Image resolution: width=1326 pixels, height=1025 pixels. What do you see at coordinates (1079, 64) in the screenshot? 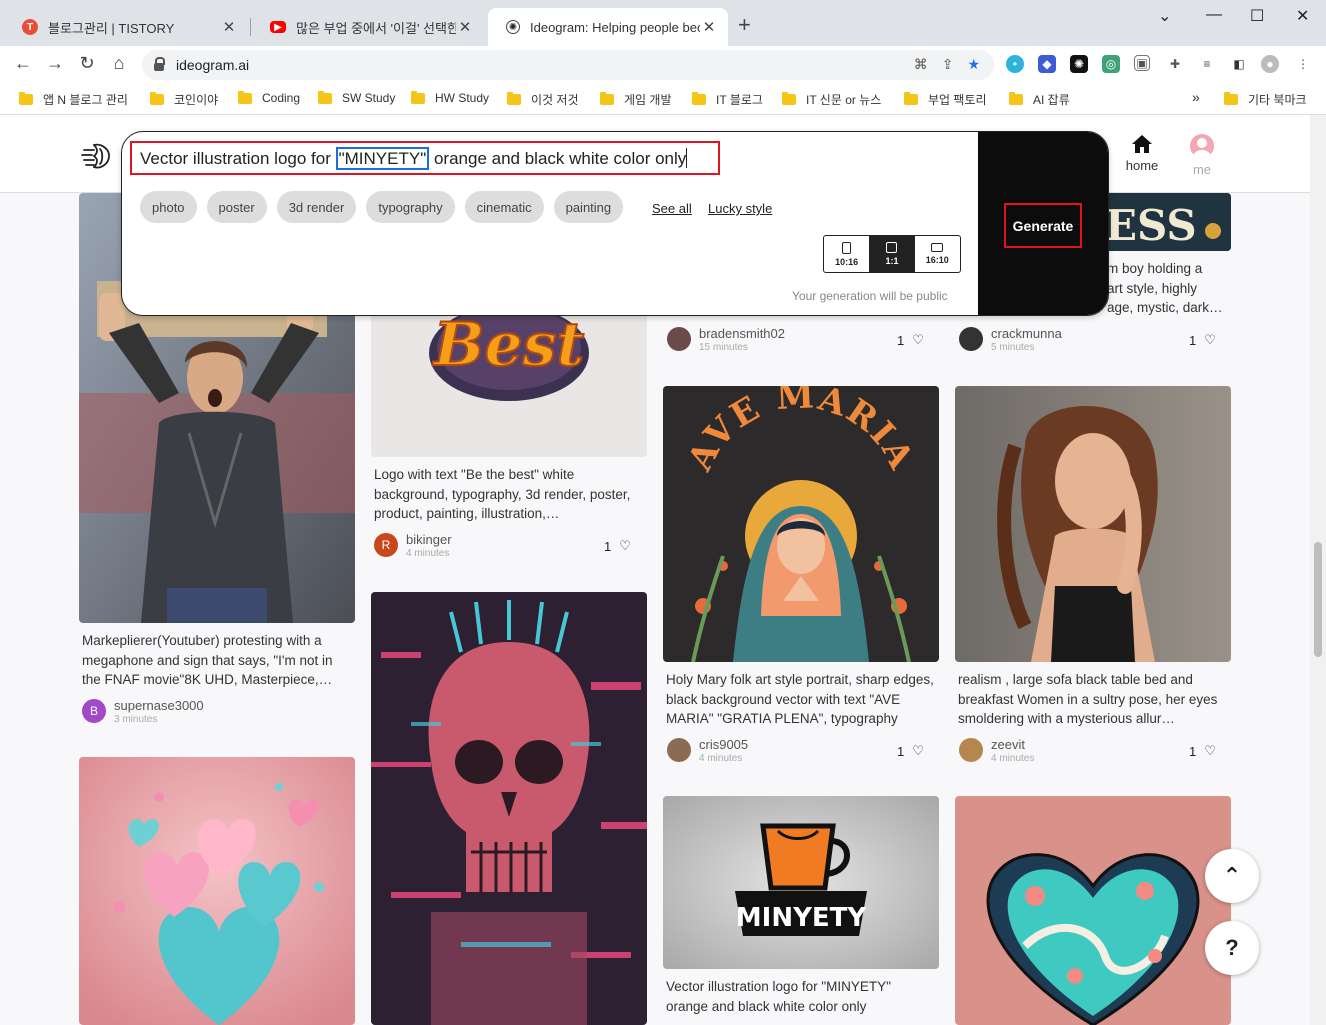
I see `chatgpt-icon: ✺` at bounding box center [1079, 64].